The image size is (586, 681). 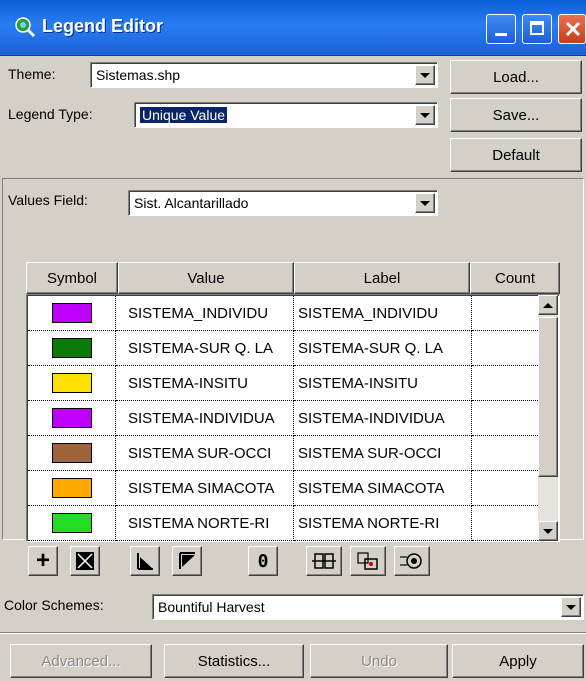 I want to click on label-cell: SISTEMA_INDIVIDU, so click(x=383, y=313).